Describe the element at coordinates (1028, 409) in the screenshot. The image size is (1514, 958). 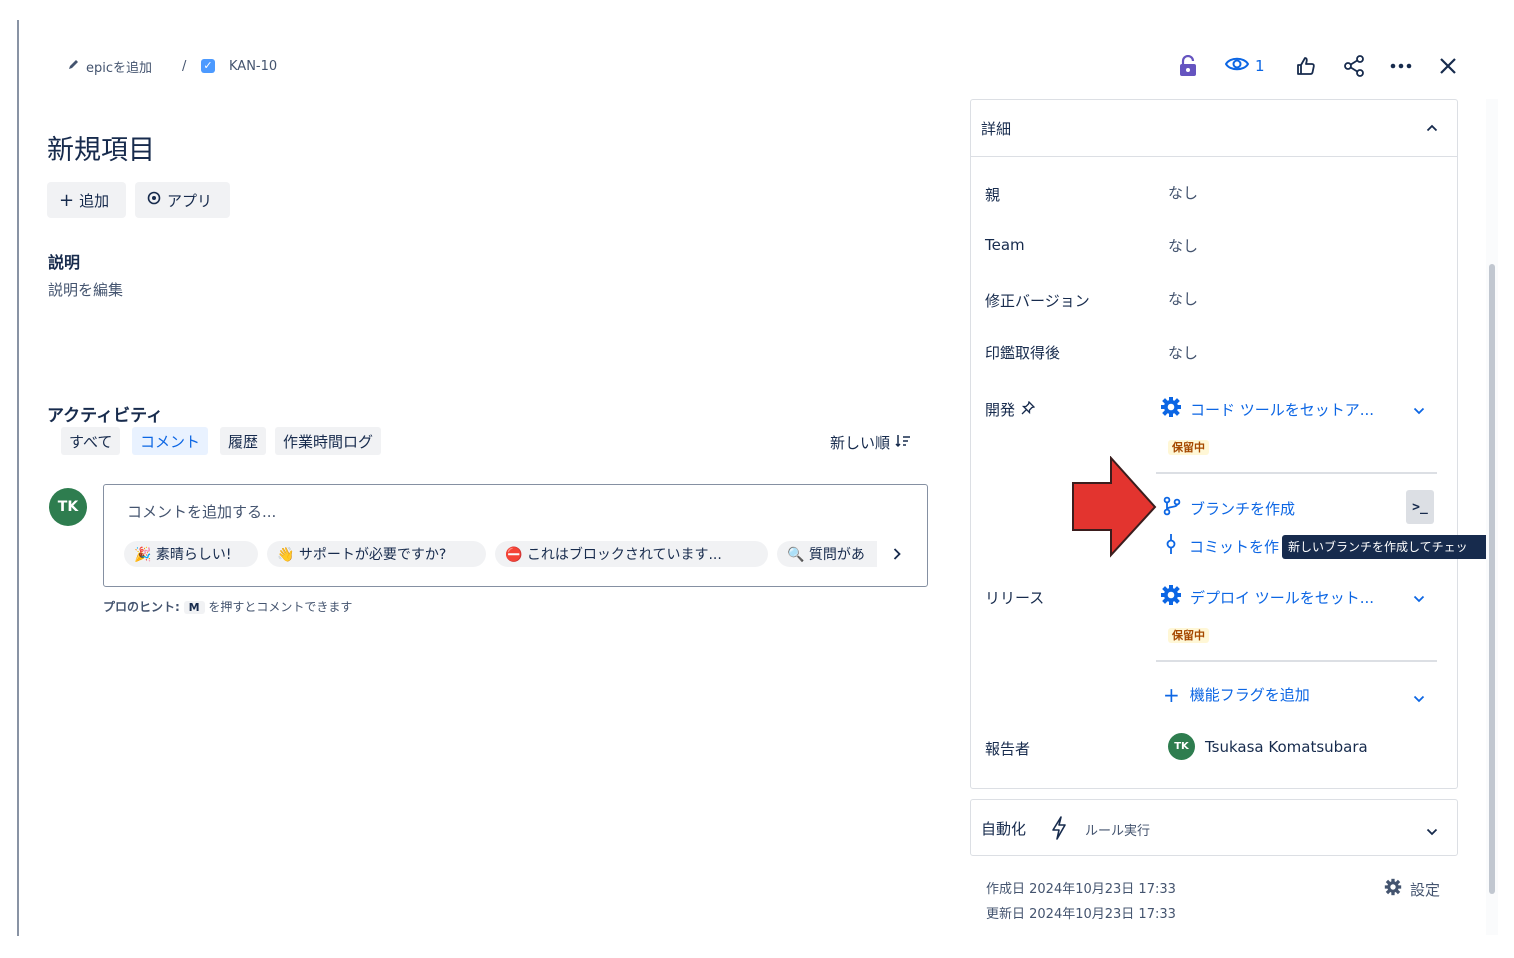
I see `pin-icon` at that location.